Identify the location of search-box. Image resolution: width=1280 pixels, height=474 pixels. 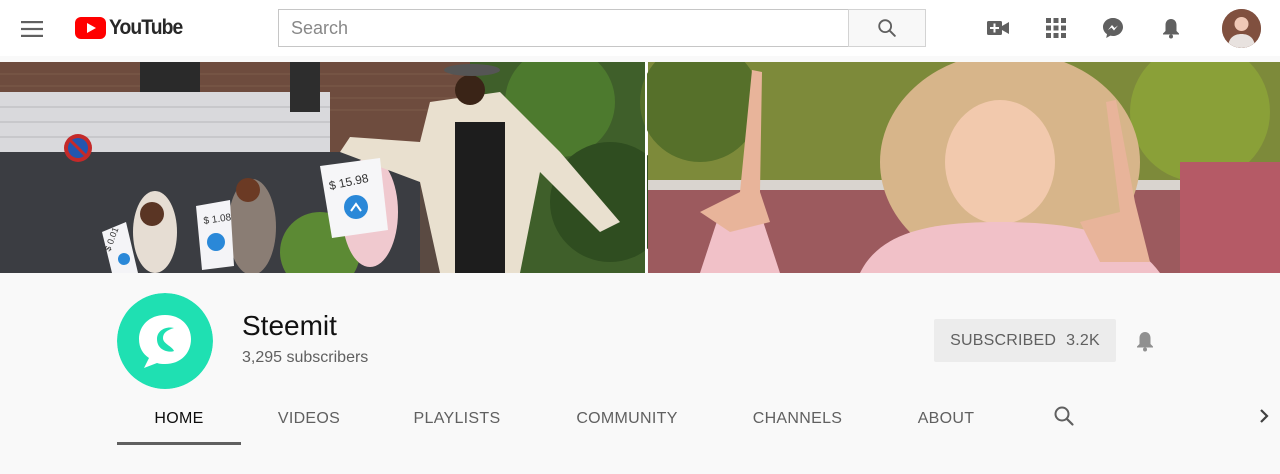
(602, 28).